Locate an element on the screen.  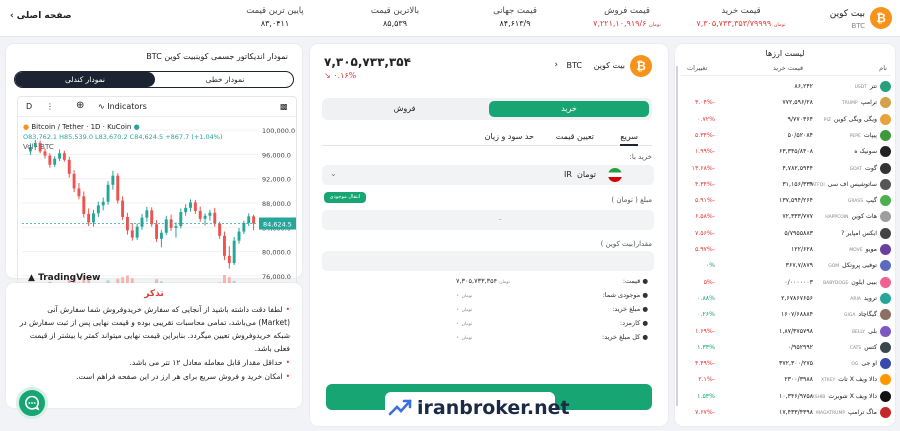
coin-list-row: بیبی ایلونBABYDOGE ۰/۰۰۰۰۰۰۳ ۵%- is located at coordinates (786, 282).